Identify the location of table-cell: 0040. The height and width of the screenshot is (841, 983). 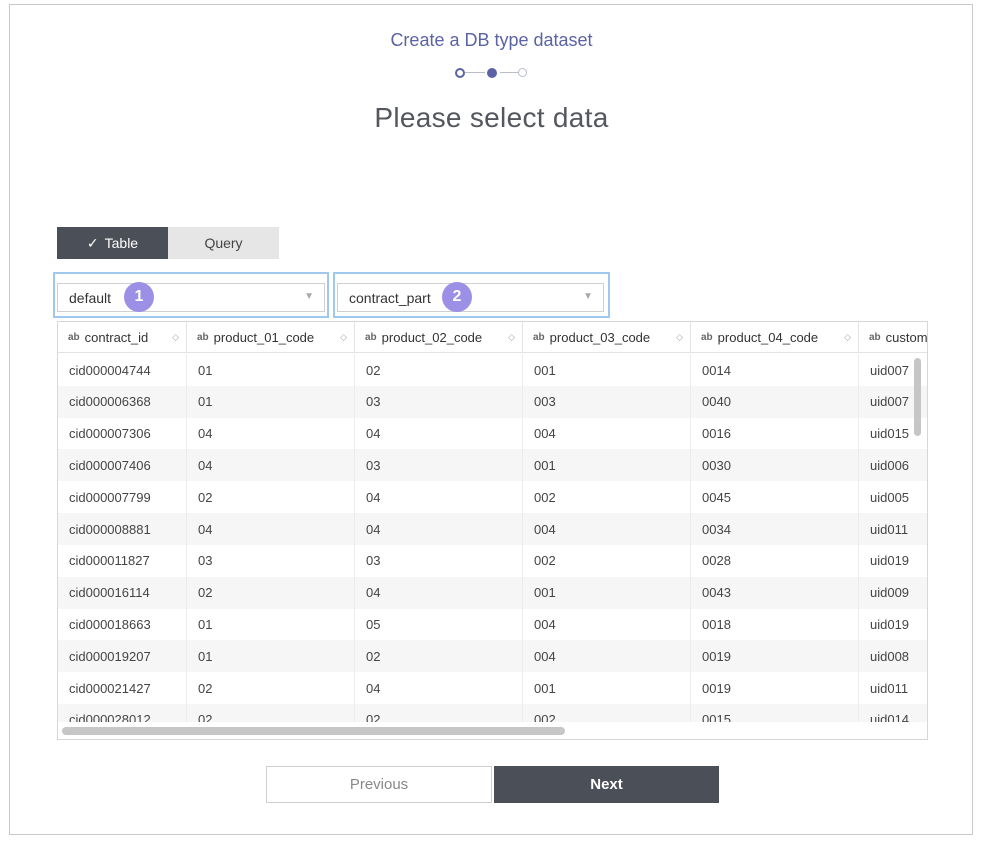
(775, 401).